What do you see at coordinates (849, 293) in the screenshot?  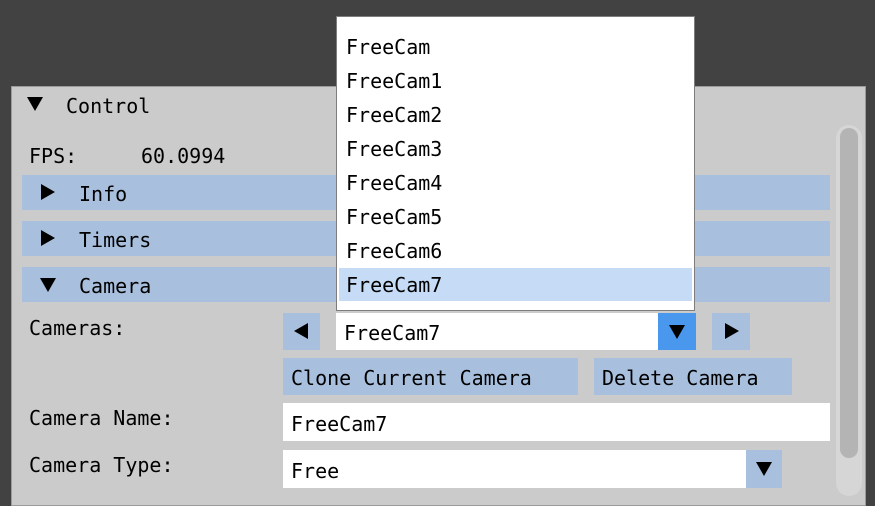 I see `scrollbar-thumb` at bounding box center [849, 293].